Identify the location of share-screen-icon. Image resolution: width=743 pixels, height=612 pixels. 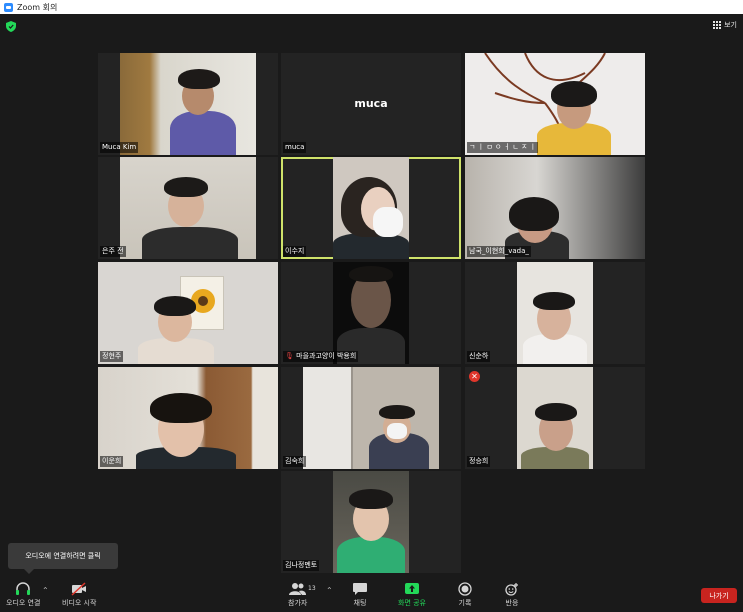
(412, 588).